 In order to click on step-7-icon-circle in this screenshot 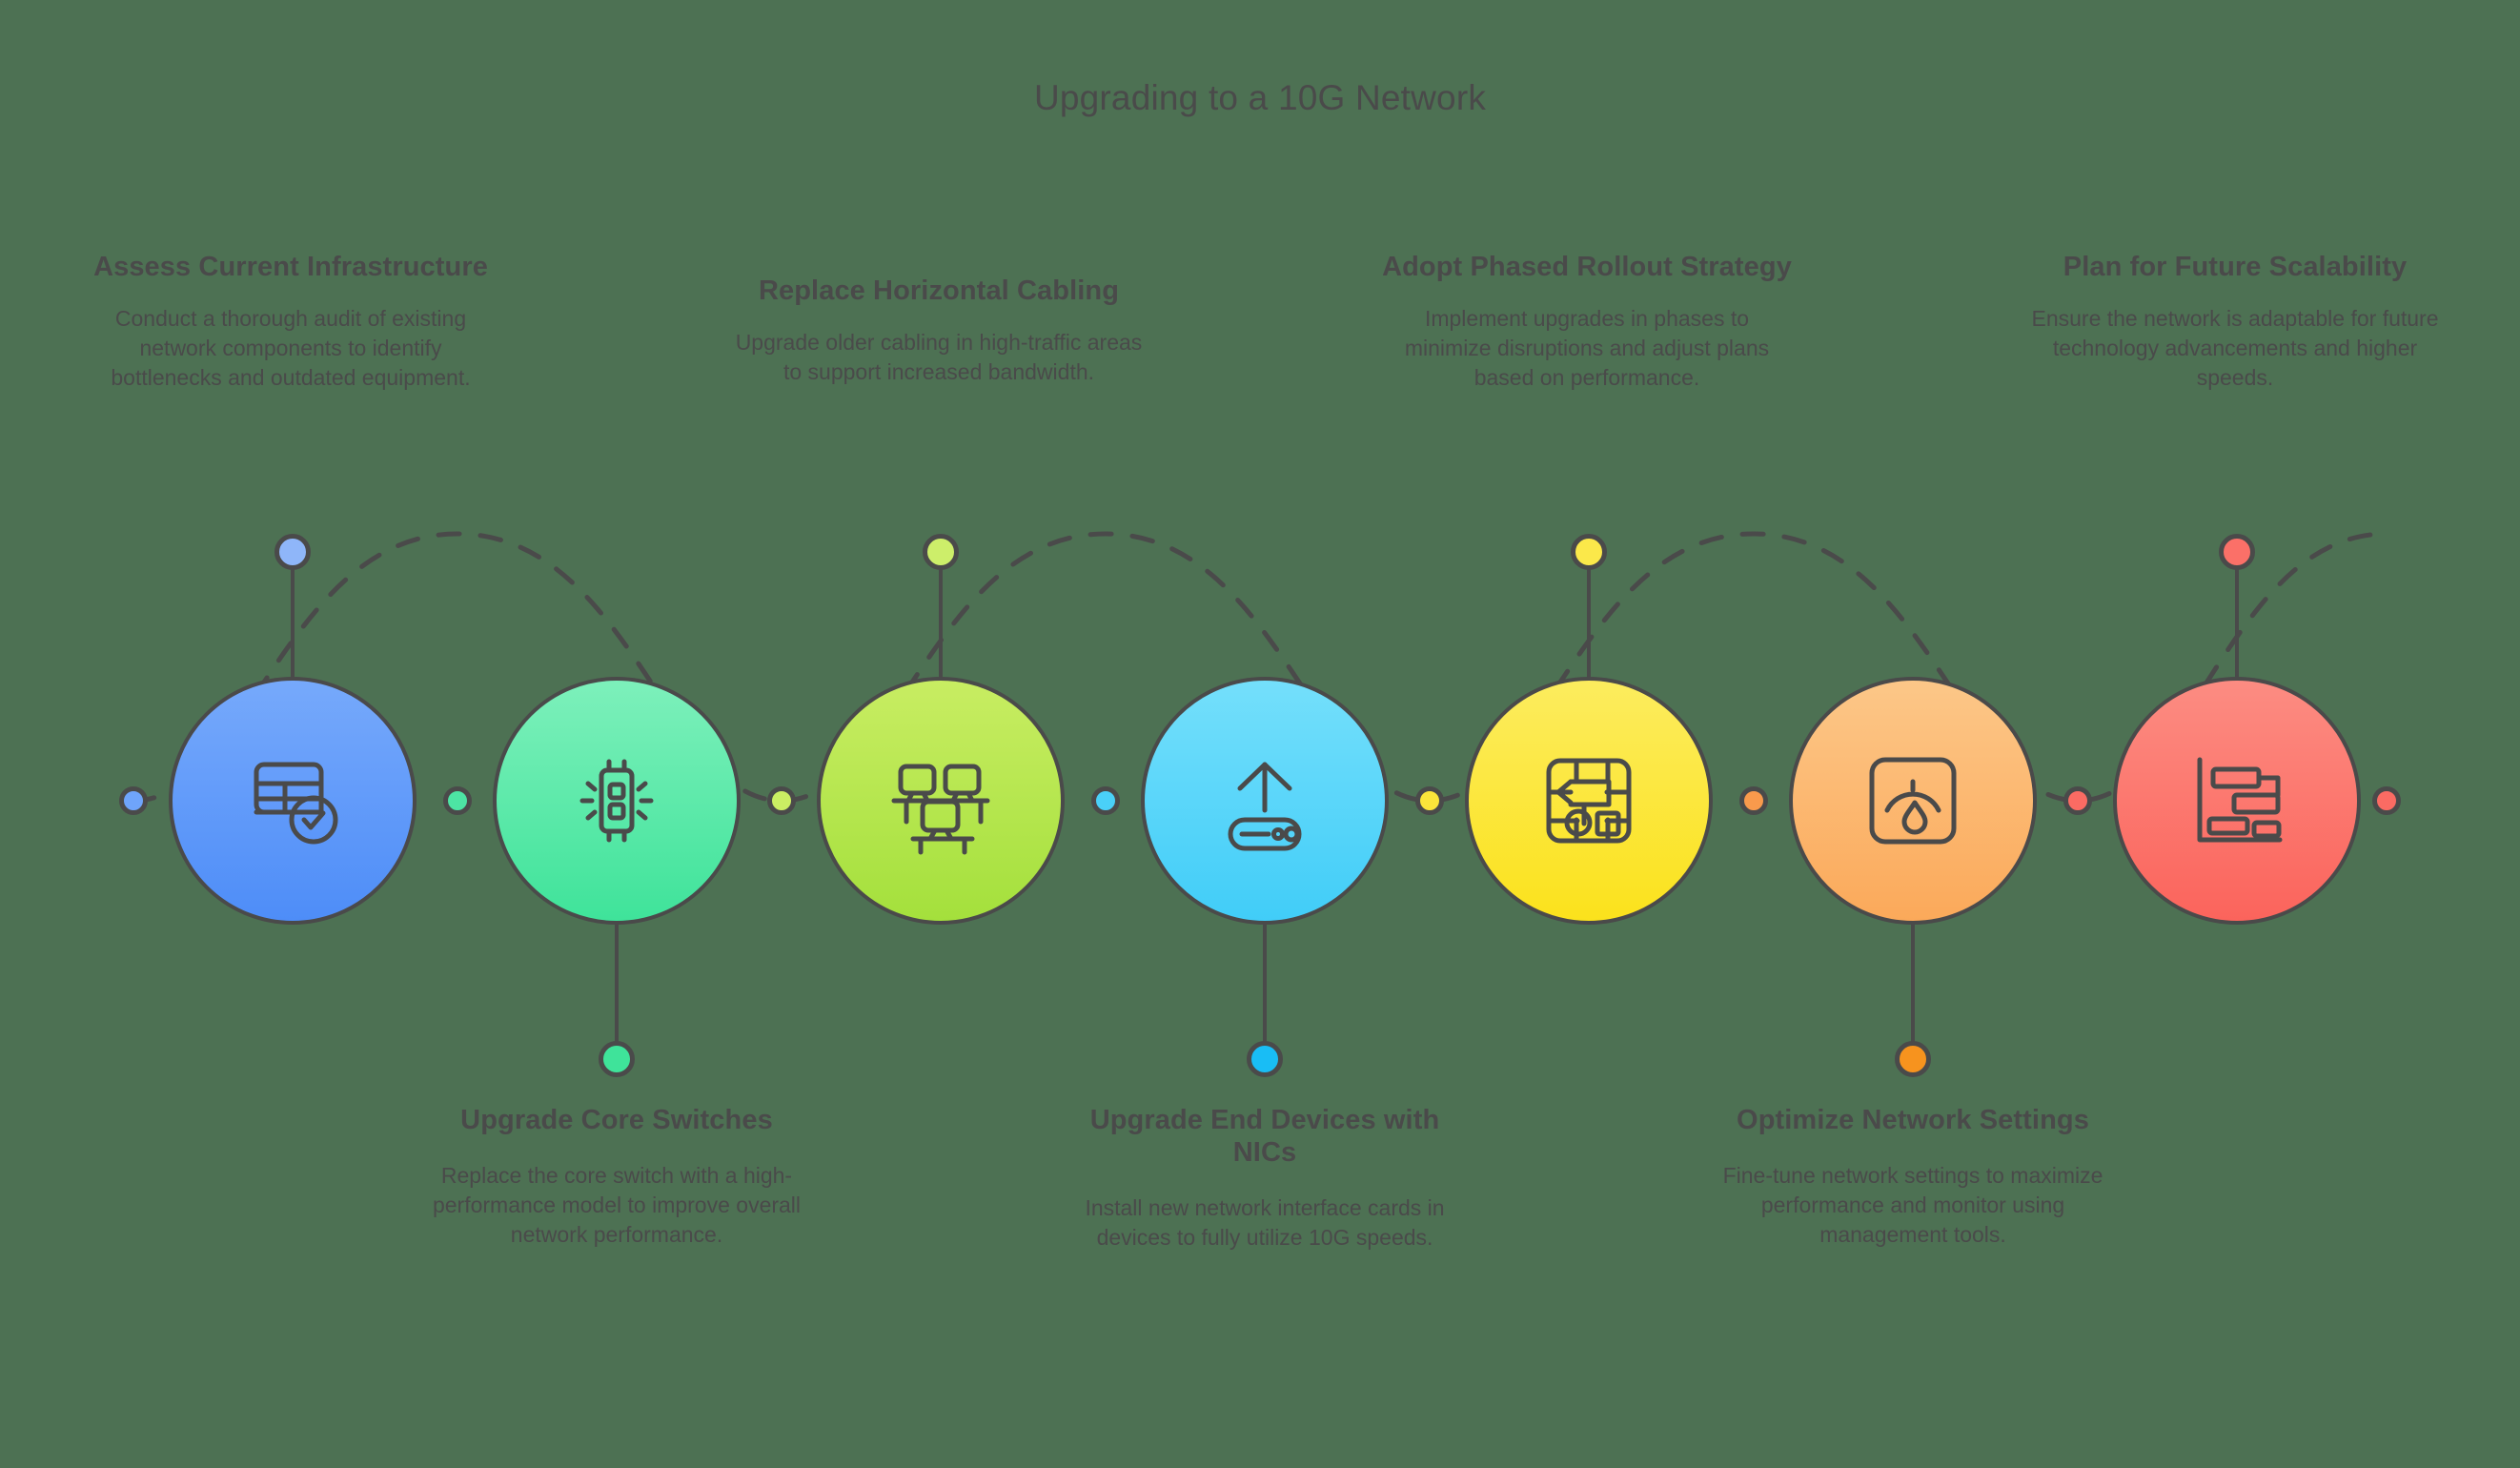, I will do `click(2237, 801)`.